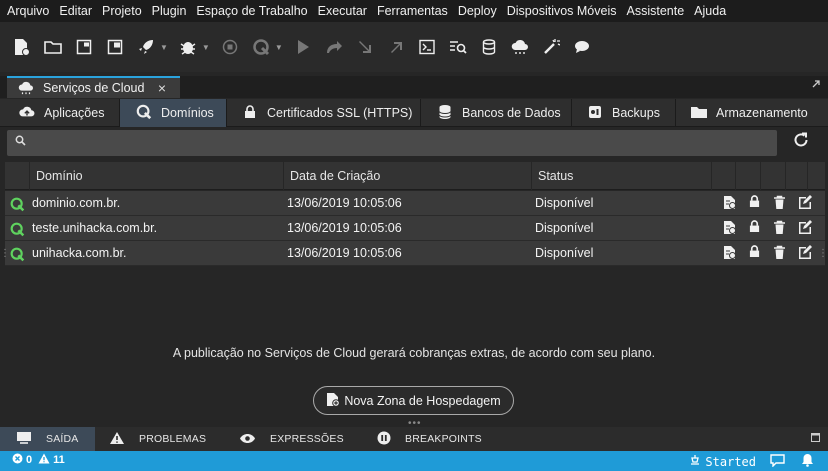 The width and height of the screenshot is (828, 471). What do you see at coordinates (710, 11) in the screenshot?
I see `menu-ajuda: Ajuda` at bounding box center [710, 11].